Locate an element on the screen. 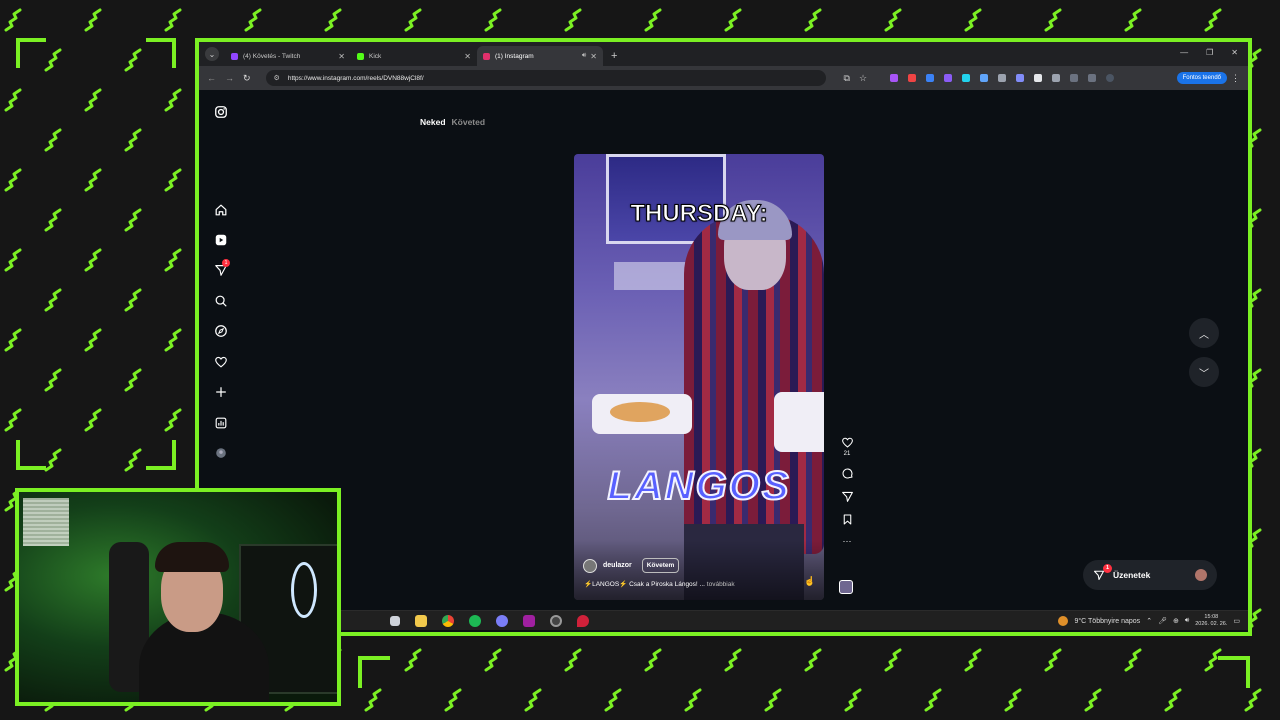  corner-bracket-bottom-right is located at coordinates (161, 455).